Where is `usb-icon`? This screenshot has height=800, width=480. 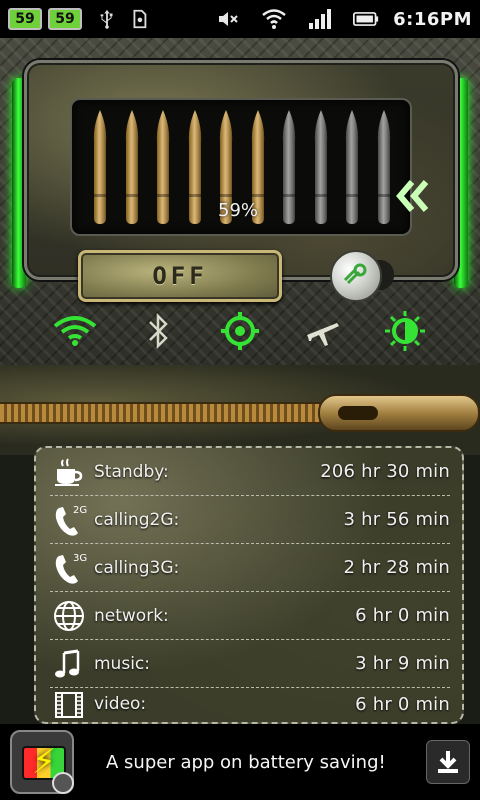 usb-icon is located at coordinates (107, 19).